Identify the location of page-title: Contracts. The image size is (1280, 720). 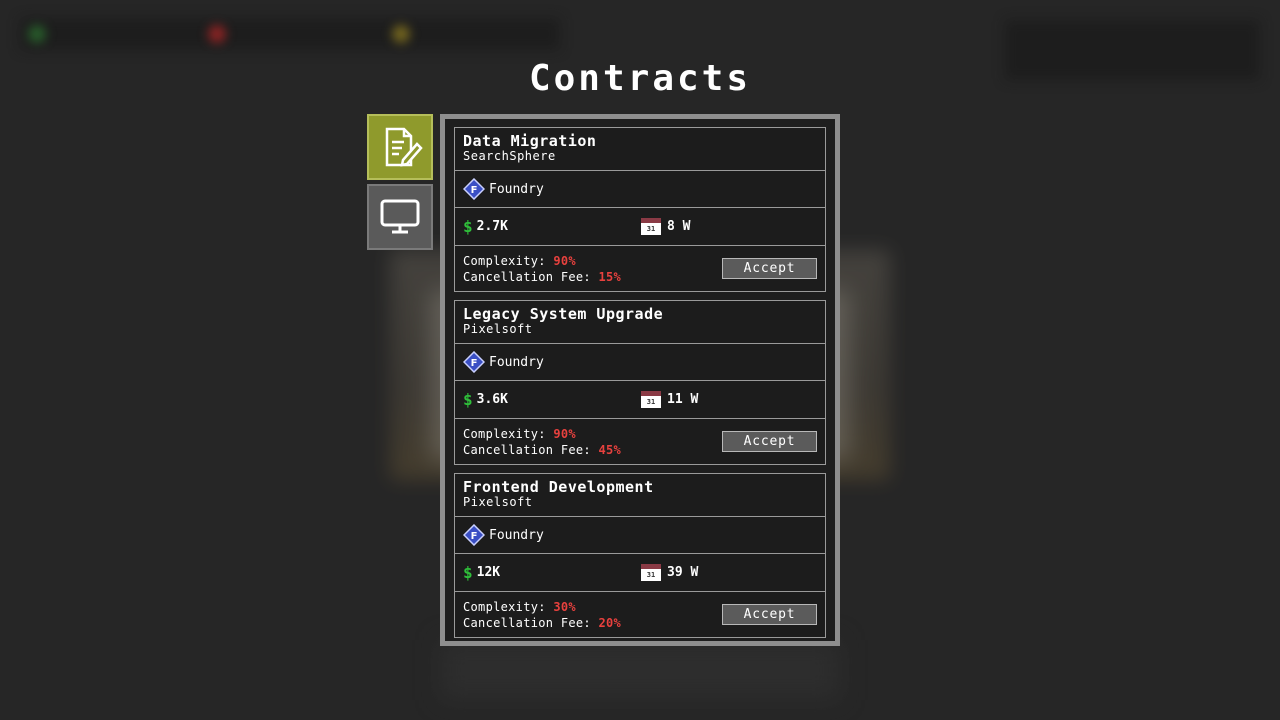
(640, 78).